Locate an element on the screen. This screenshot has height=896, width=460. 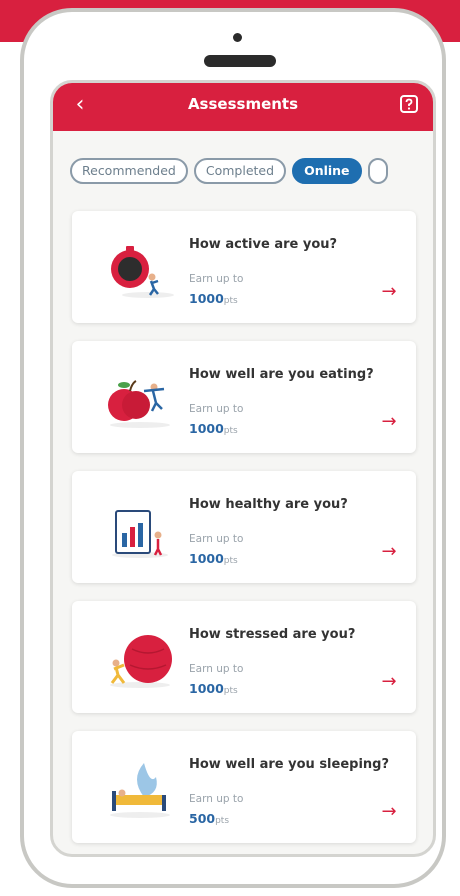
tab-bar: Recommended Completed Online is located at coordinates (251, 172).